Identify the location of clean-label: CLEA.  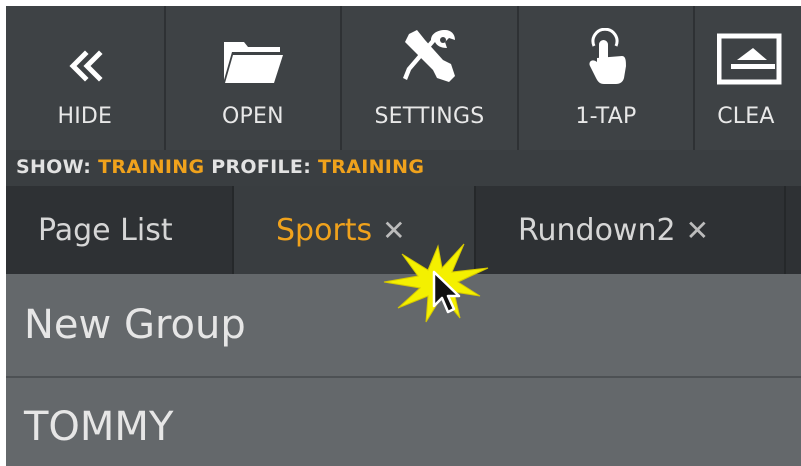
(746, 116).